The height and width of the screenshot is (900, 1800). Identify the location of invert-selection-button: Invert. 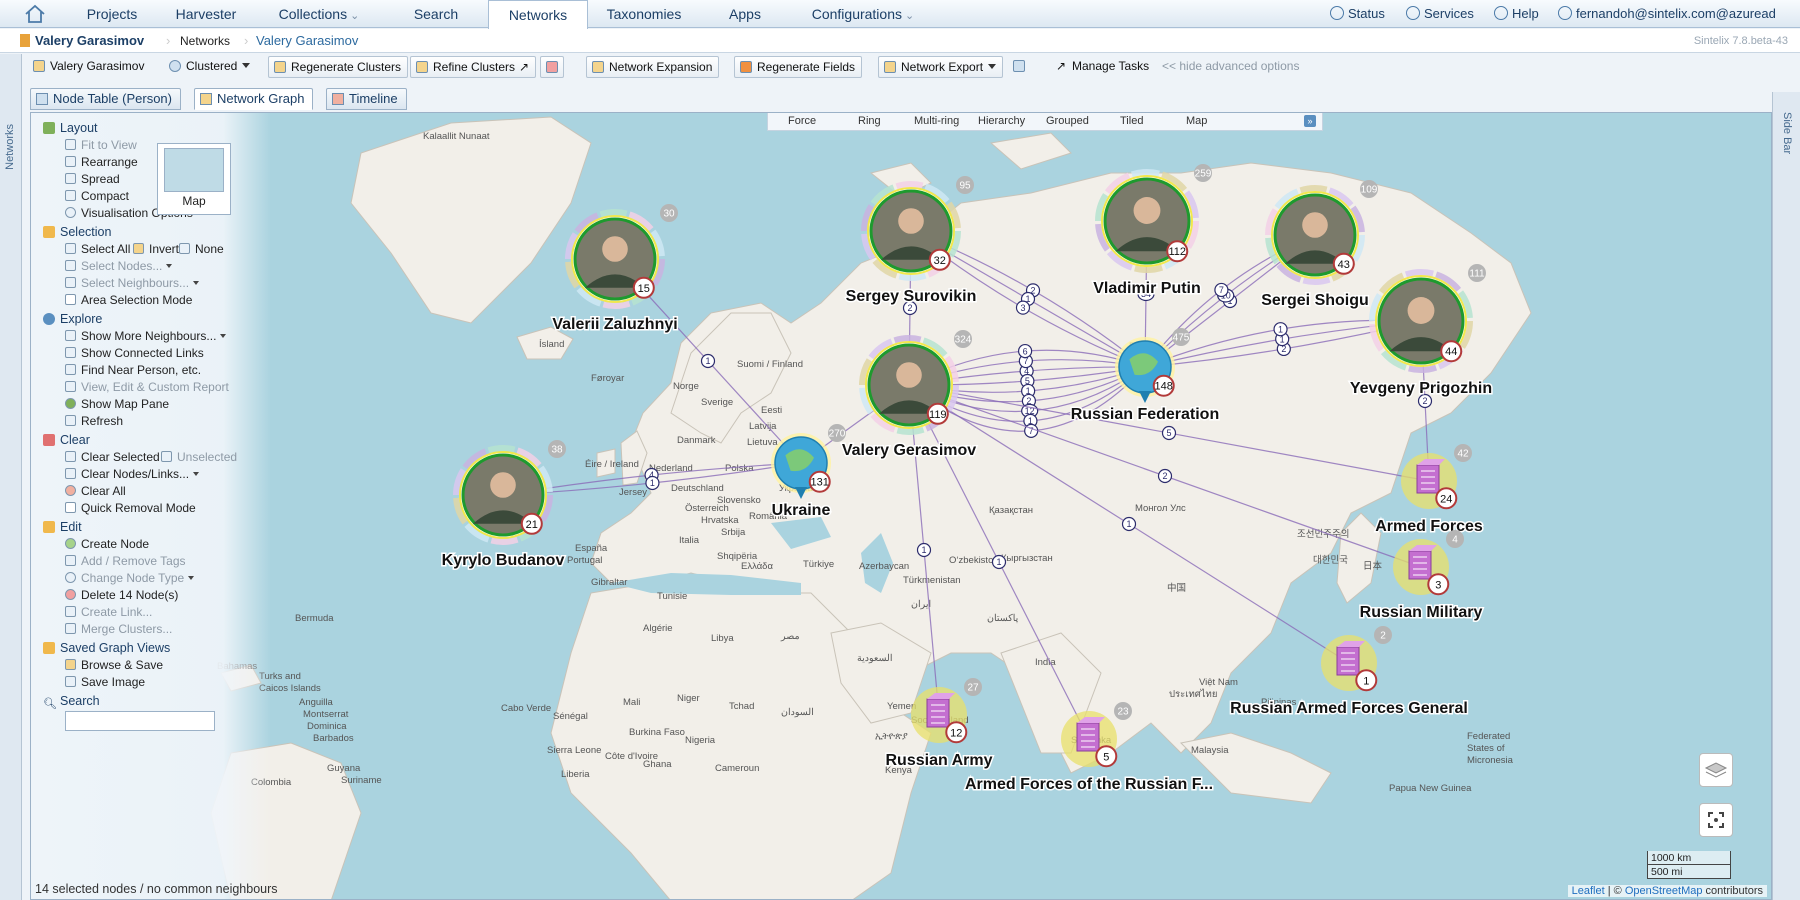
(156, 249).